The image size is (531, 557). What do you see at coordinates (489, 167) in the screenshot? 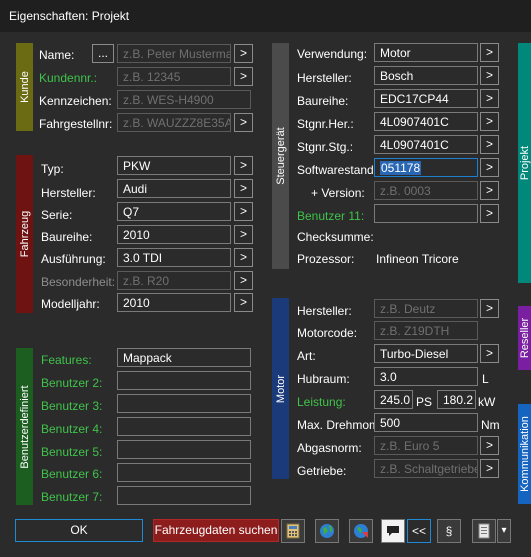
I see `softwarestand-arrow-button: >` at bounding box center [489, 167].